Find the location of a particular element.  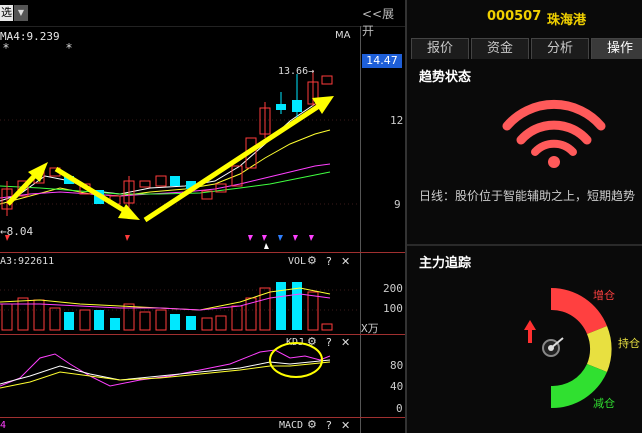

volume-title: VOL is located at coordinates (297, 261).